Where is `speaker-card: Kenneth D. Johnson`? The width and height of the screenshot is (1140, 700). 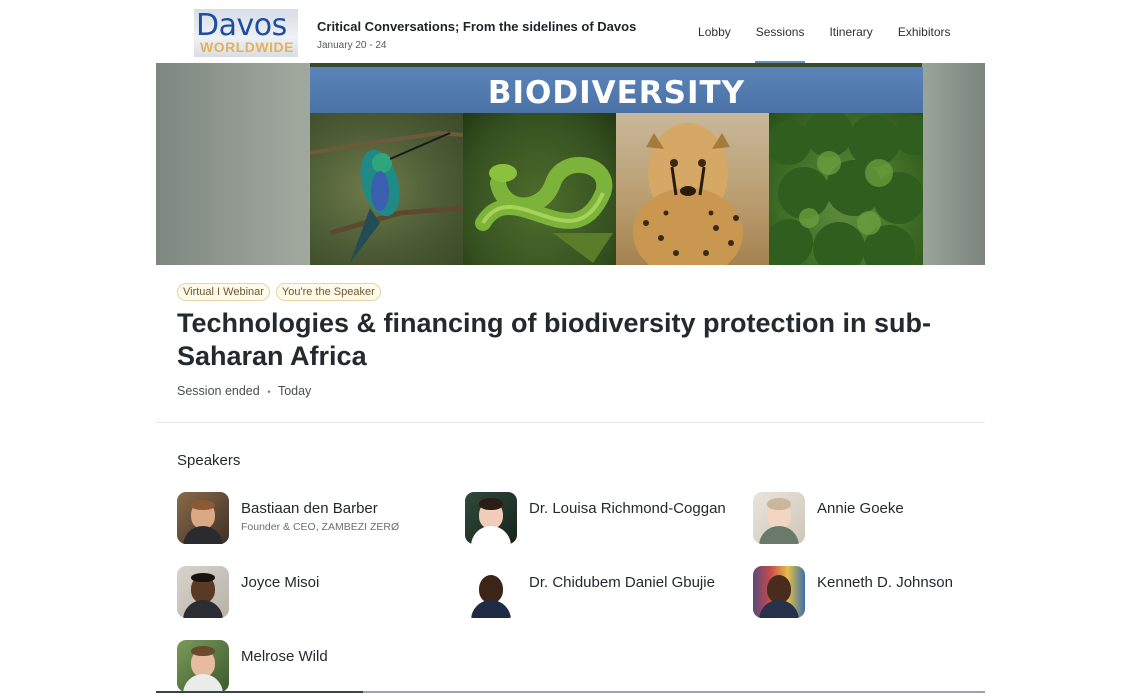
speaker-card: Kenneth D. Johnson is located at coordinates (893, 592).